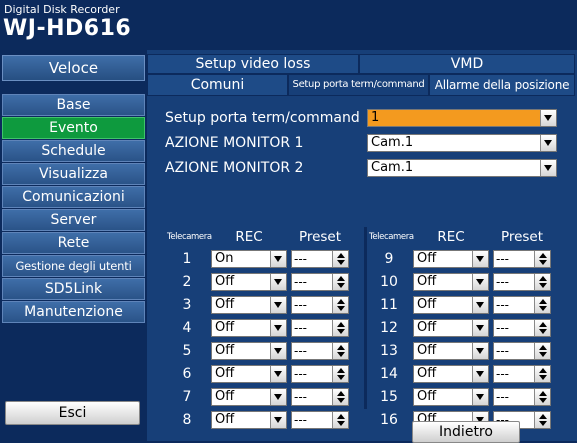  What do you see at coordinates (73, 312) in the screenshot?
I see `sidebar-item-manutenzione: Manutenzione` at bounding box center [73, 312].